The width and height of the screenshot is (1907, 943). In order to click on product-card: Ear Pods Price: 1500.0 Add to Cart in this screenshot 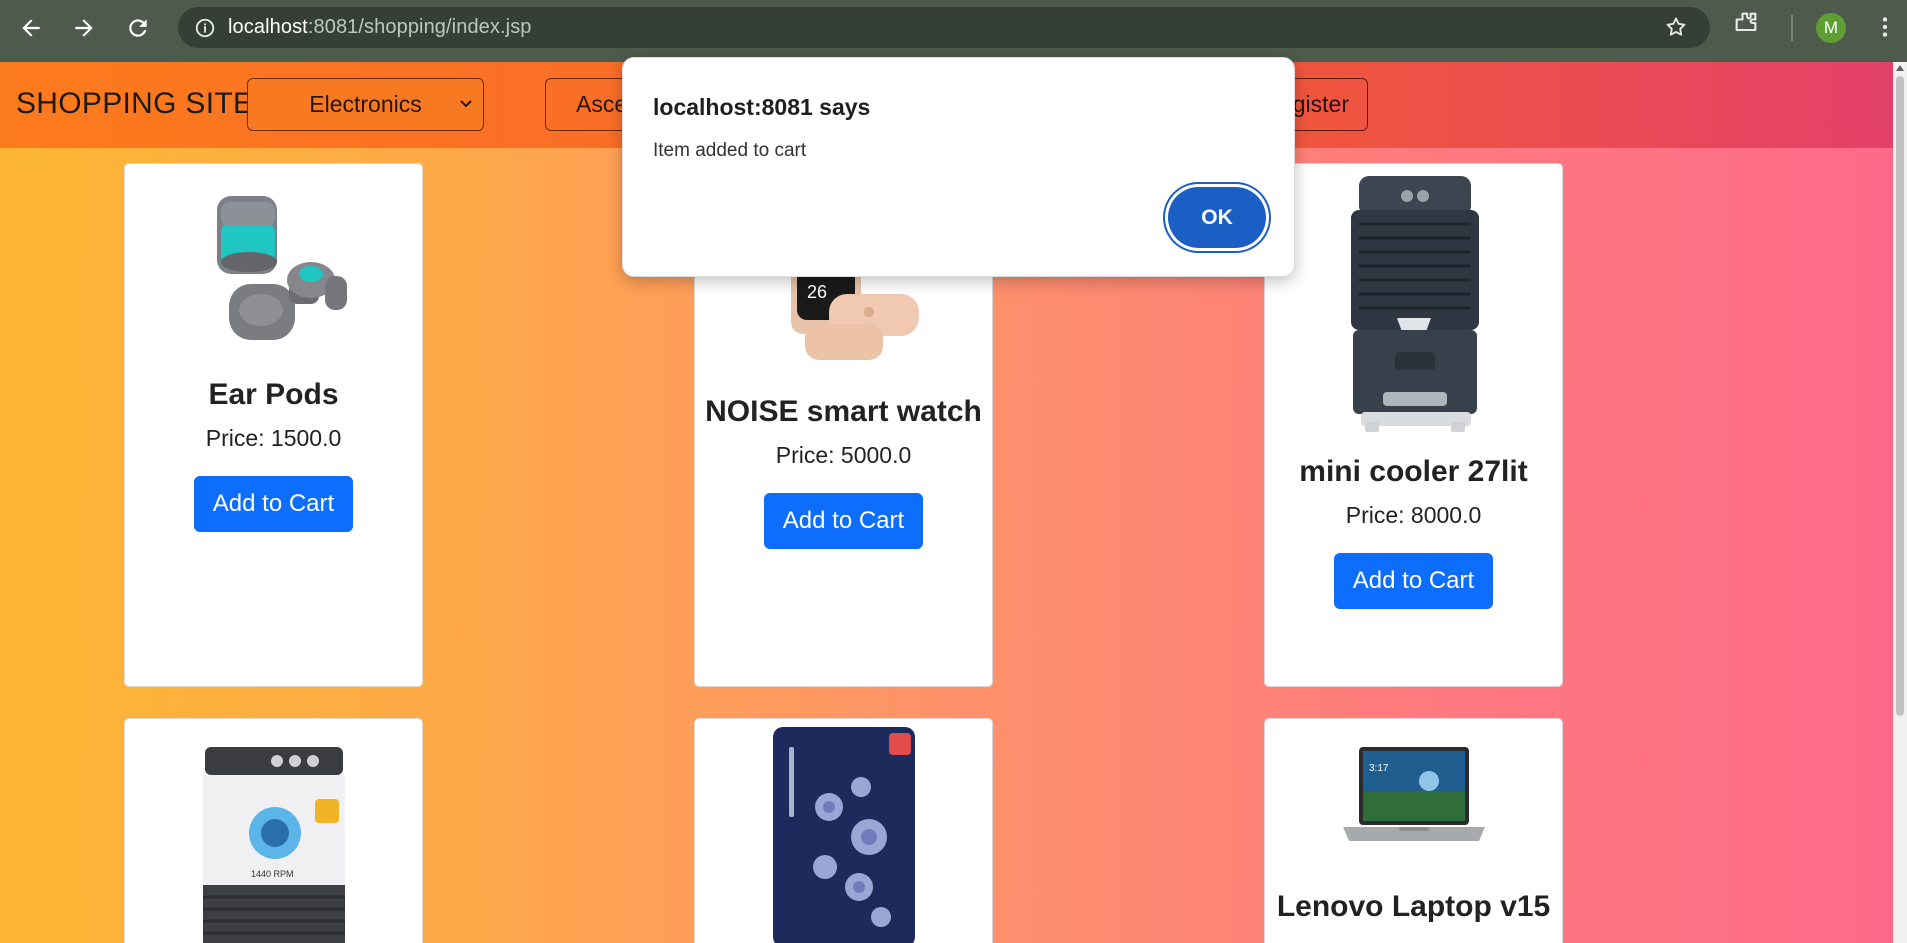, I will do `click(273, 425)`.